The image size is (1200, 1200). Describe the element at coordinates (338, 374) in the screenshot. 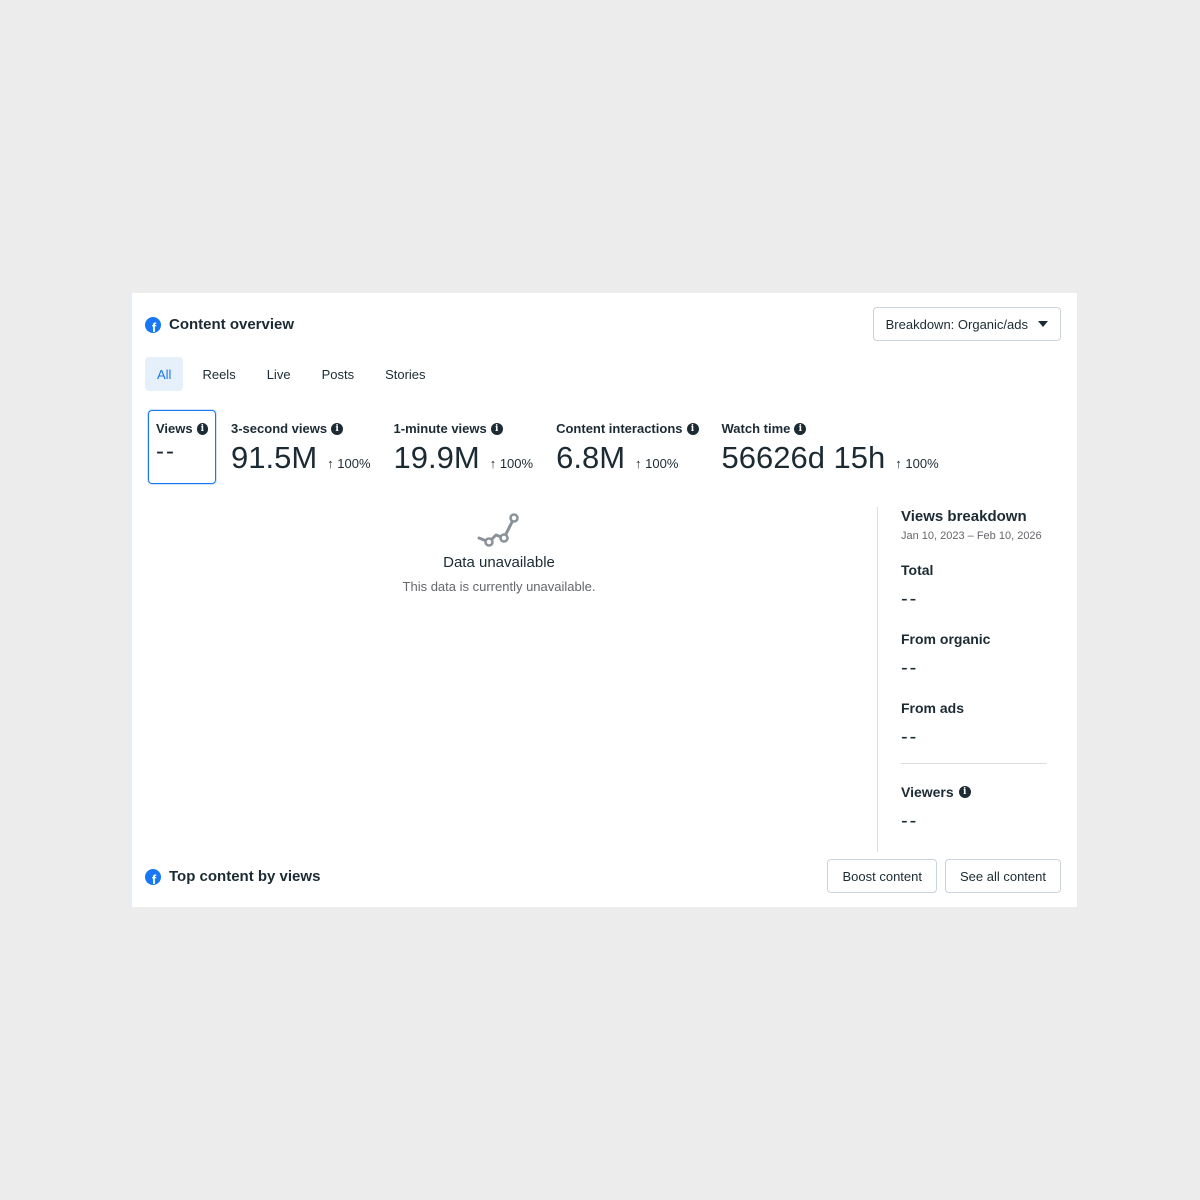

I see `tab-posts: Posts` at that location.